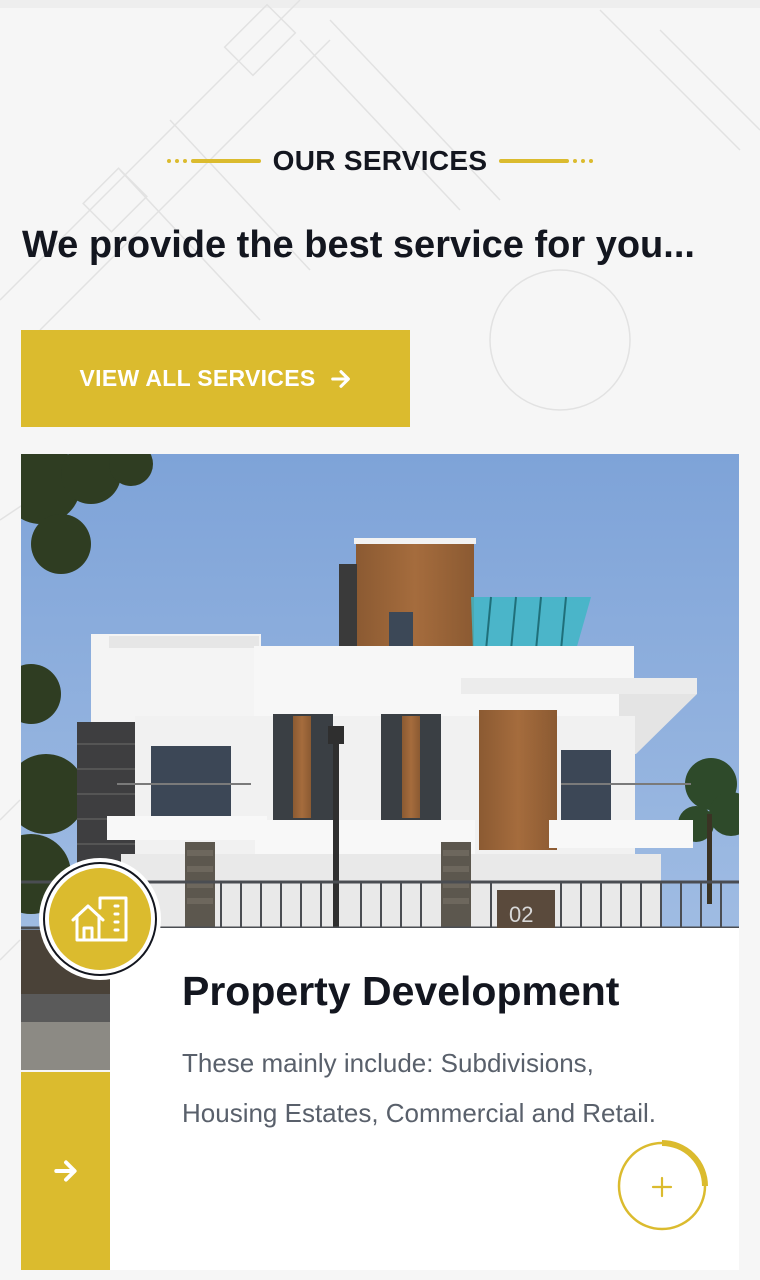 This screenshot has width=760, height=1280. I want to click on buildings-icon, so click(99, 919).